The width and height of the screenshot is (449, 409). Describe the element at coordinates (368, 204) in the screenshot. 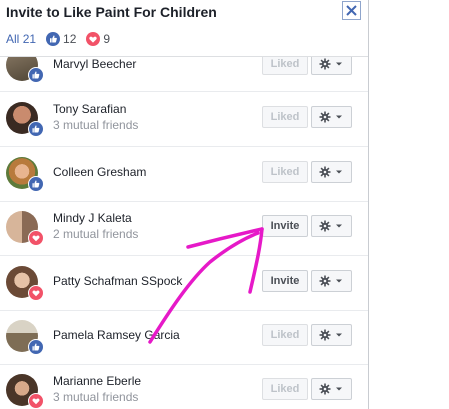

I see `dialog-right-border` at that location.